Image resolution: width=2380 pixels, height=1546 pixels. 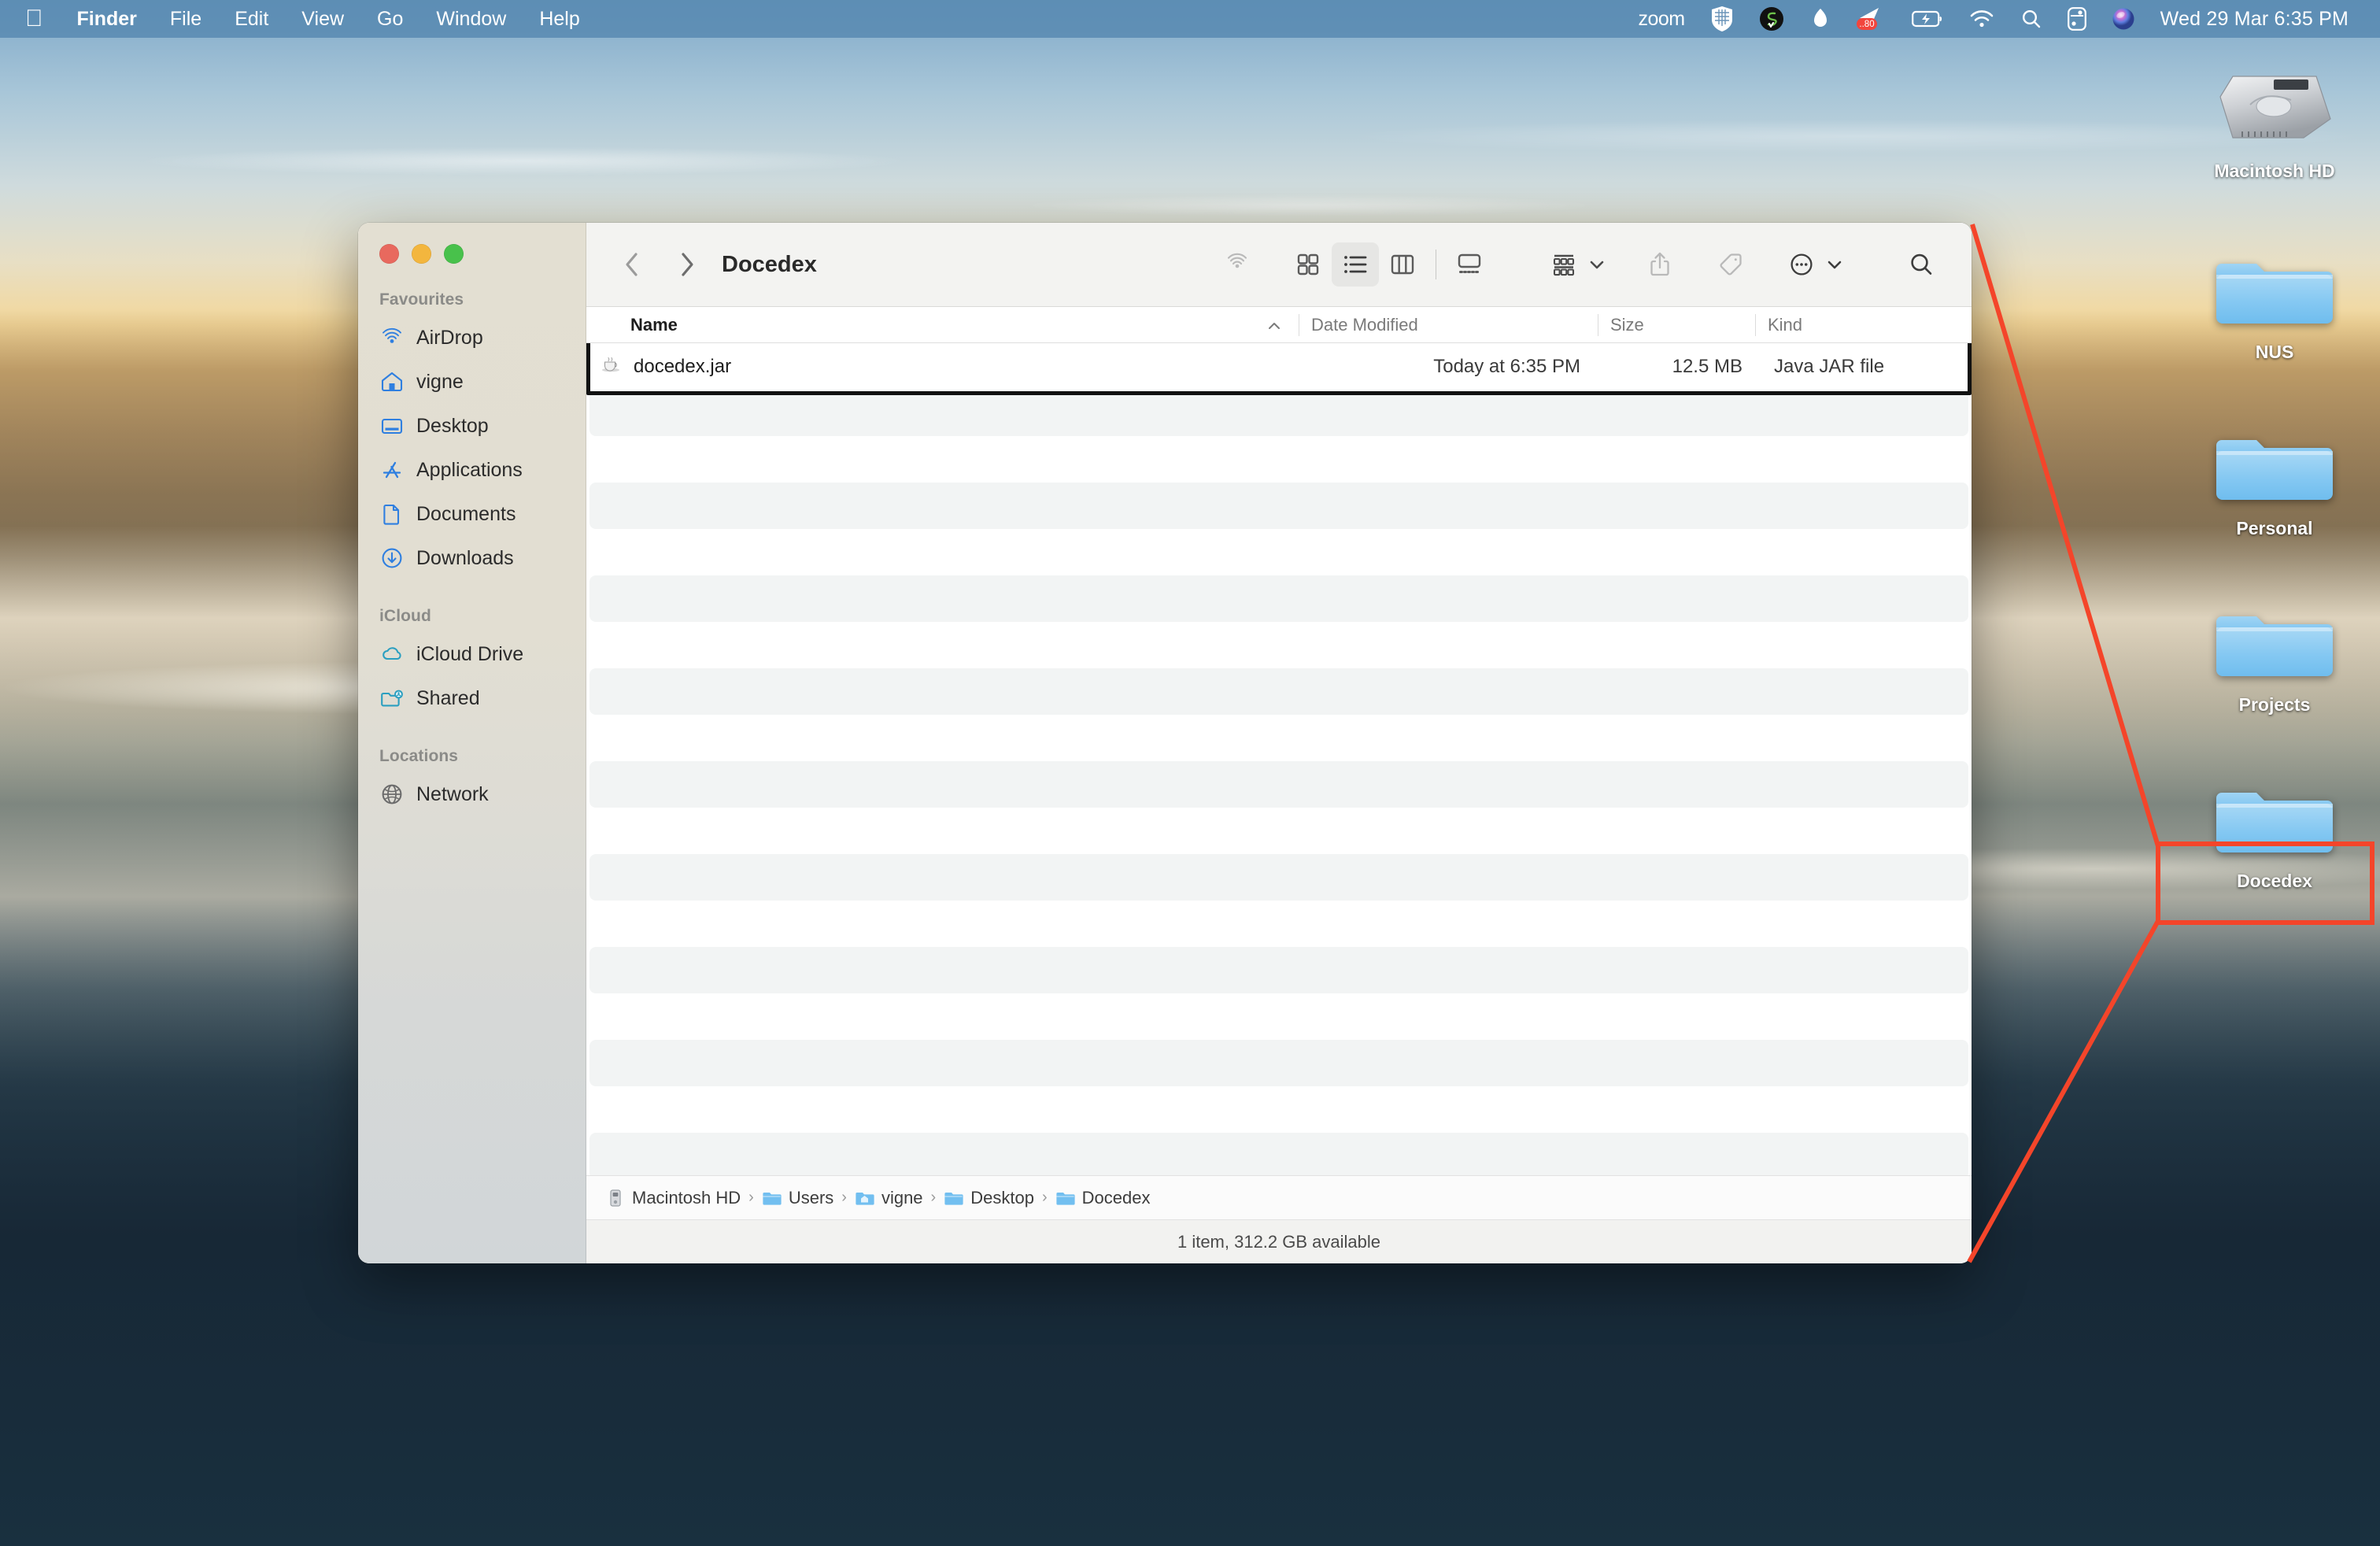 What do you see at coordinates (1402, 264) in the screenshot?
I see `column-view-button` at bounding box center [1402, 264].